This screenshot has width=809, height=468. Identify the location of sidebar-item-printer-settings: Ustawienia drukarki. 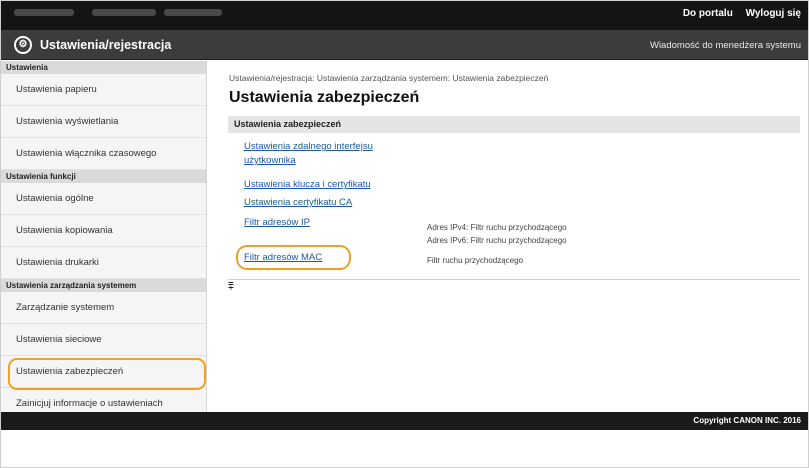
(103, 263).